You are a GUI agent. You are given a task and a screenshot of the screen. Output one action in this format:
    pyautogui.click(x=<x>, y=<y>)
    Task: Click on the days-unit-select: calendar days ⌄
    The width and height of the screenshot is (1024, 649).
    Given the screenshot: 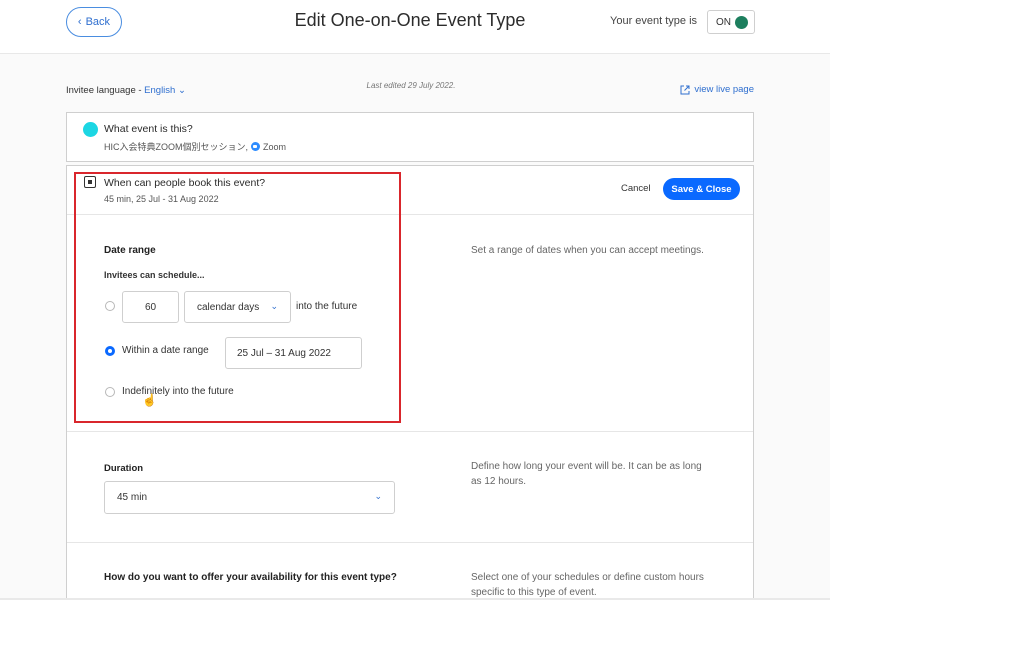 What is the action you would take?
    pyautogui.click(x=237, y=307)
    